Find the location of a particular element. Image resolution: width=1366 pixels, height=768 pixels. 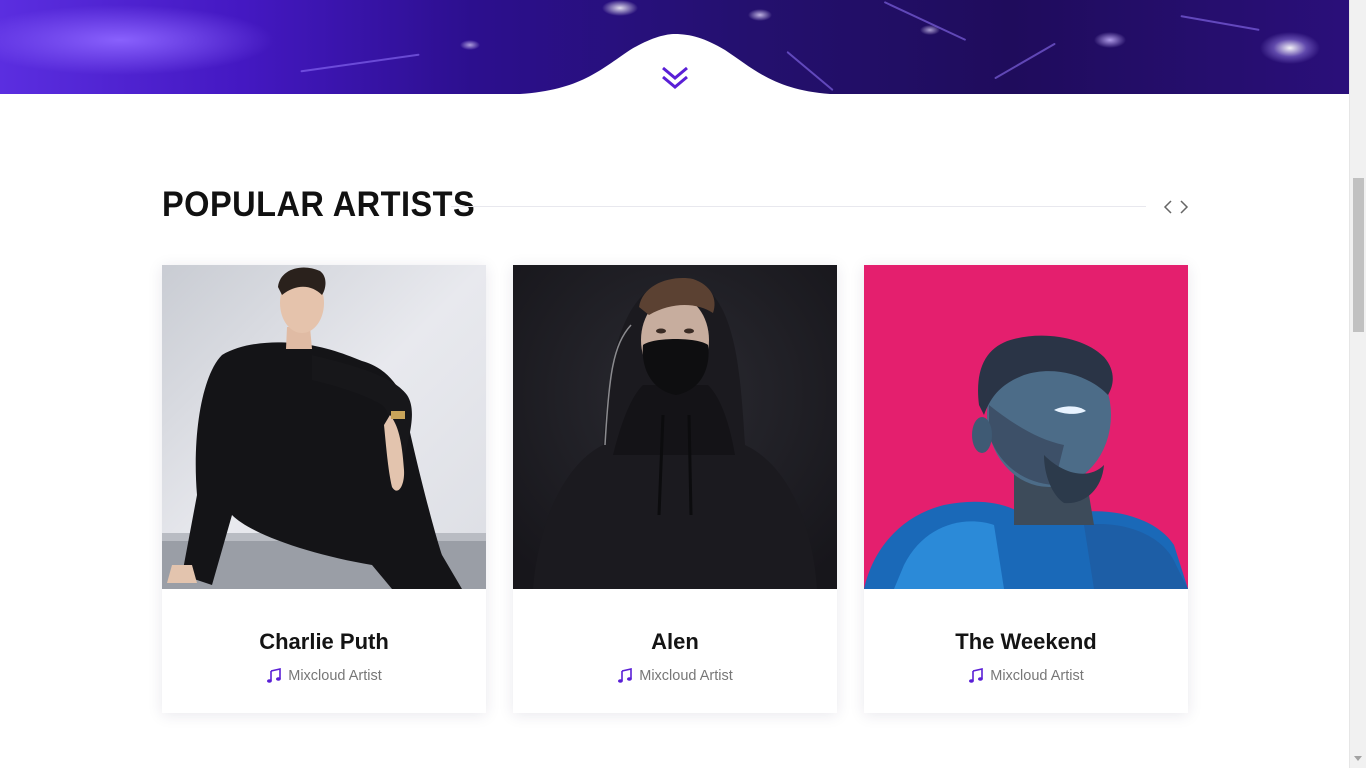

artist-card: Alen Mixcloud Artist is located at coordinates (675, 489).